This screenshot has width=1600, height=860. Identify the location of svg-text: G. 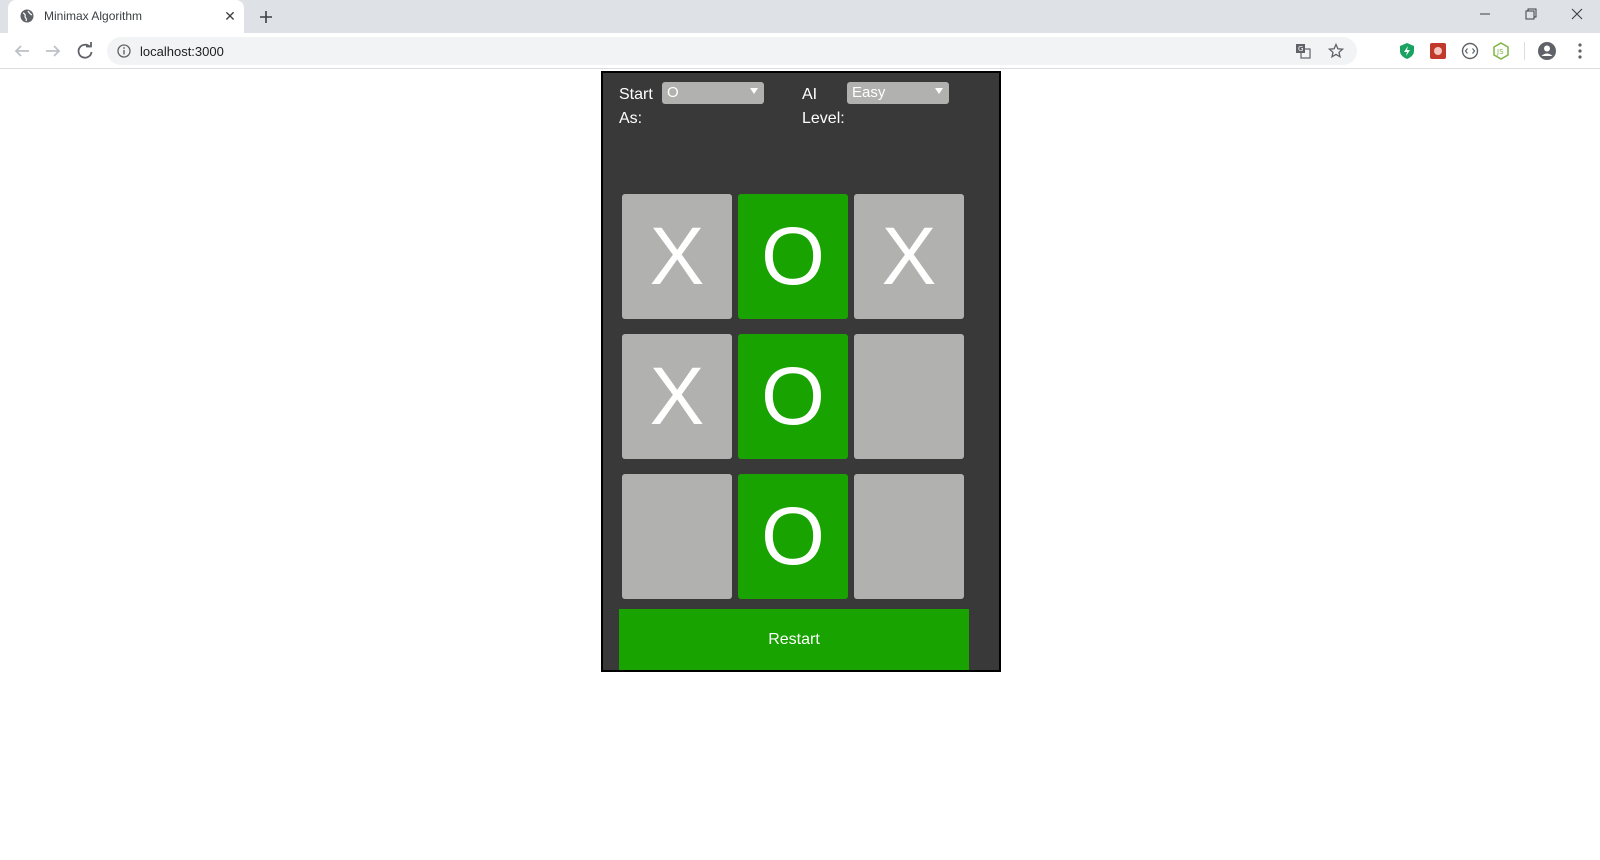
(1300, 49).